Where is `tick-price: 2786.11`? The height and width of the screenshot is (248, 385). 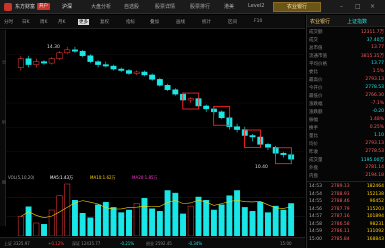
tick-price: 2786.11 is located at coordinates (340, 231).